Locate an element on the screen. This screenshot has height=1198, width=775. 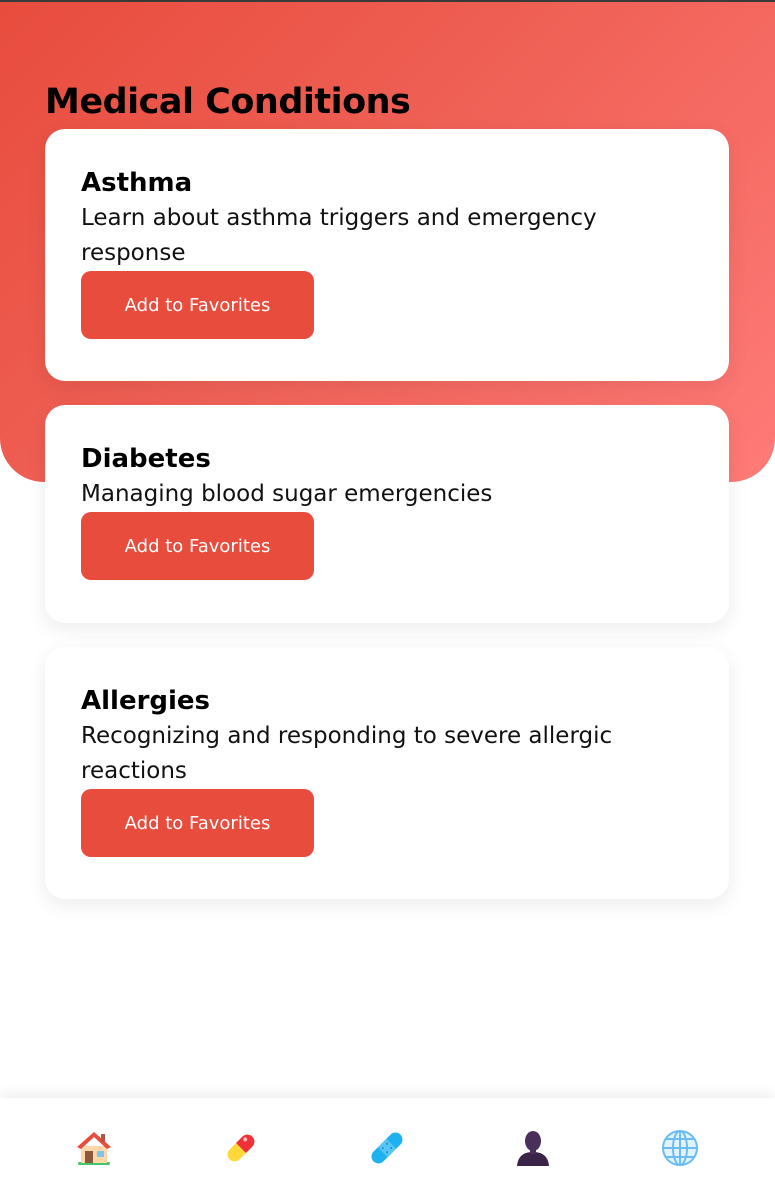
nav-language is located at coordinates (680, 1148).